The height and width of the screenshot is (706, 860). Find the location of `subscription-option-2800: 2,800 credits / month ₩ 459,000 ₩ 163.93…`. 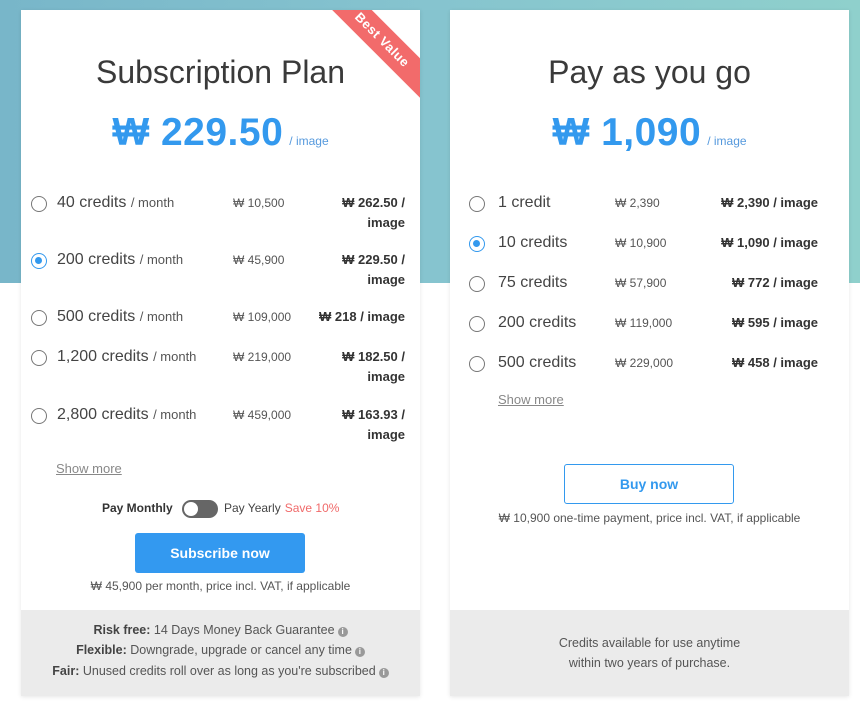

subscription-option-2800: 2,800 credits / month ₩ 459,000 ₩ 163.93… is located at coordinates (220, 425).